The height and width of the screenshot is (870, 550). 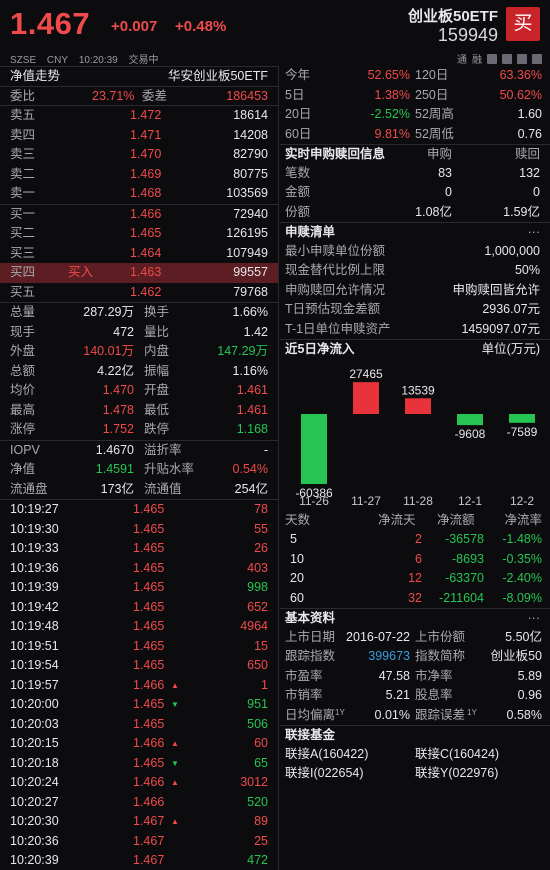 What do you see at coordinates (452, 16) in the screenshot?
I see `fund-name: 创业板50ETF` at bounding box center [452, 16].